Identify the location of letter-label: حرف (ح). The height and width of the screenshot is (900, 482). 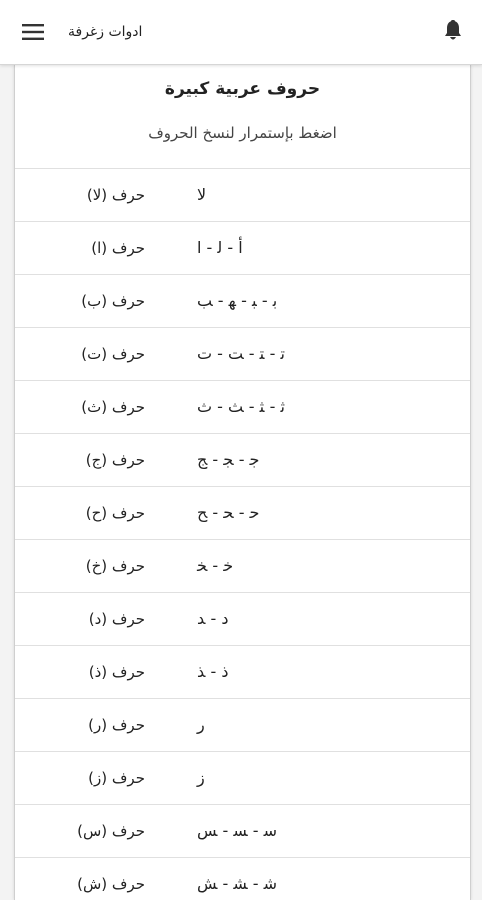
(115, 513).